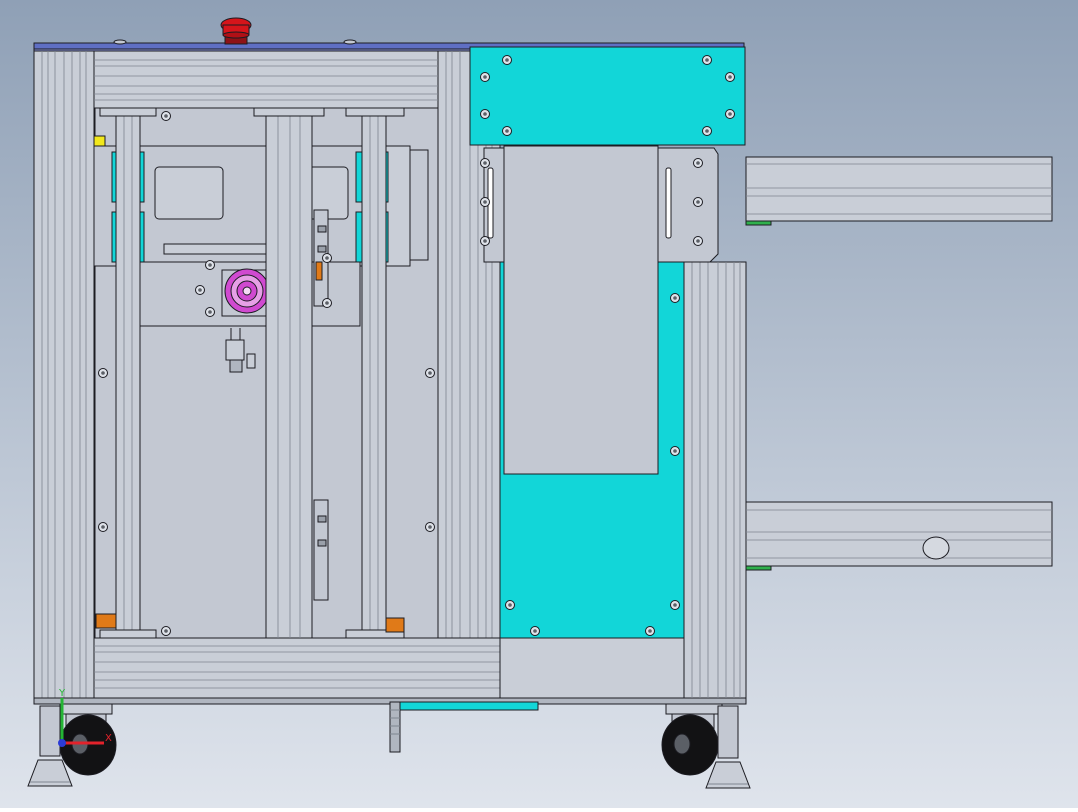  What do you see at coordinates (715, 480) in the screenshot?
I see `right-frame-post` at bounding box center [715, 480].